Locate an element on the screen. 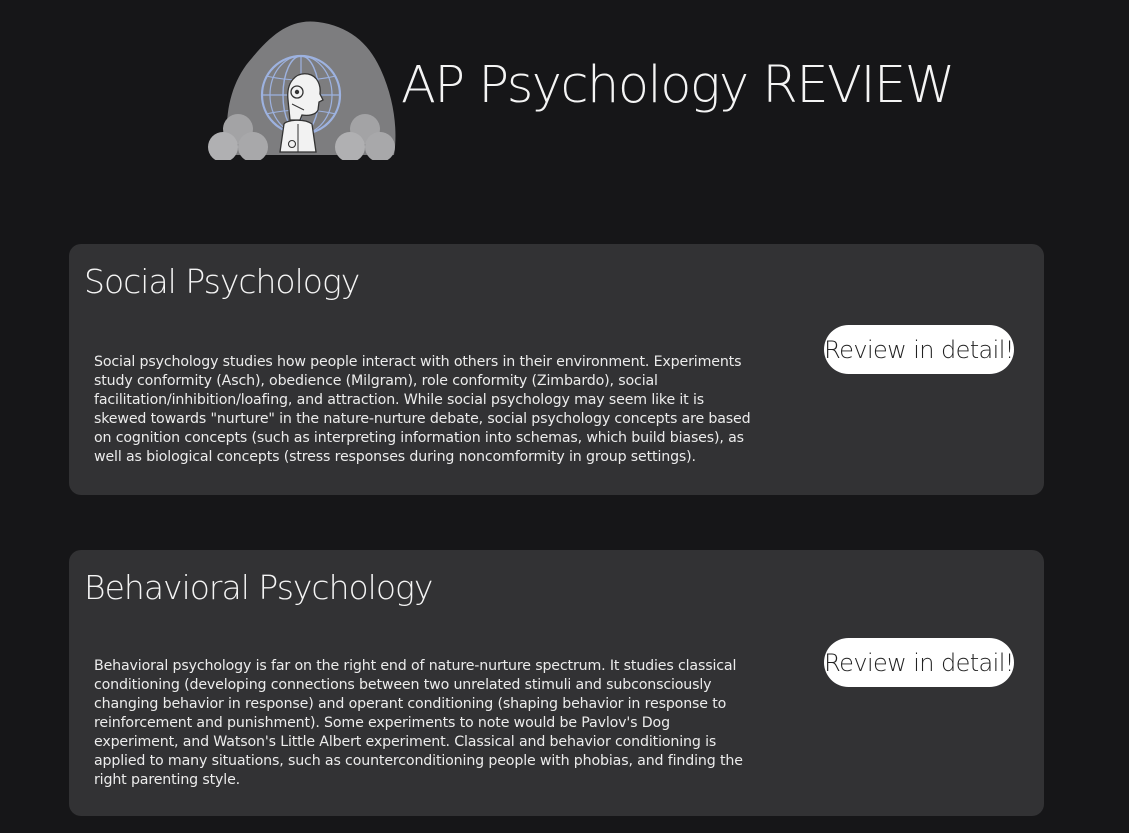 This screenshot has width=1129, height=833. section-title: Social Psychology is located at coordinates (222, 281).